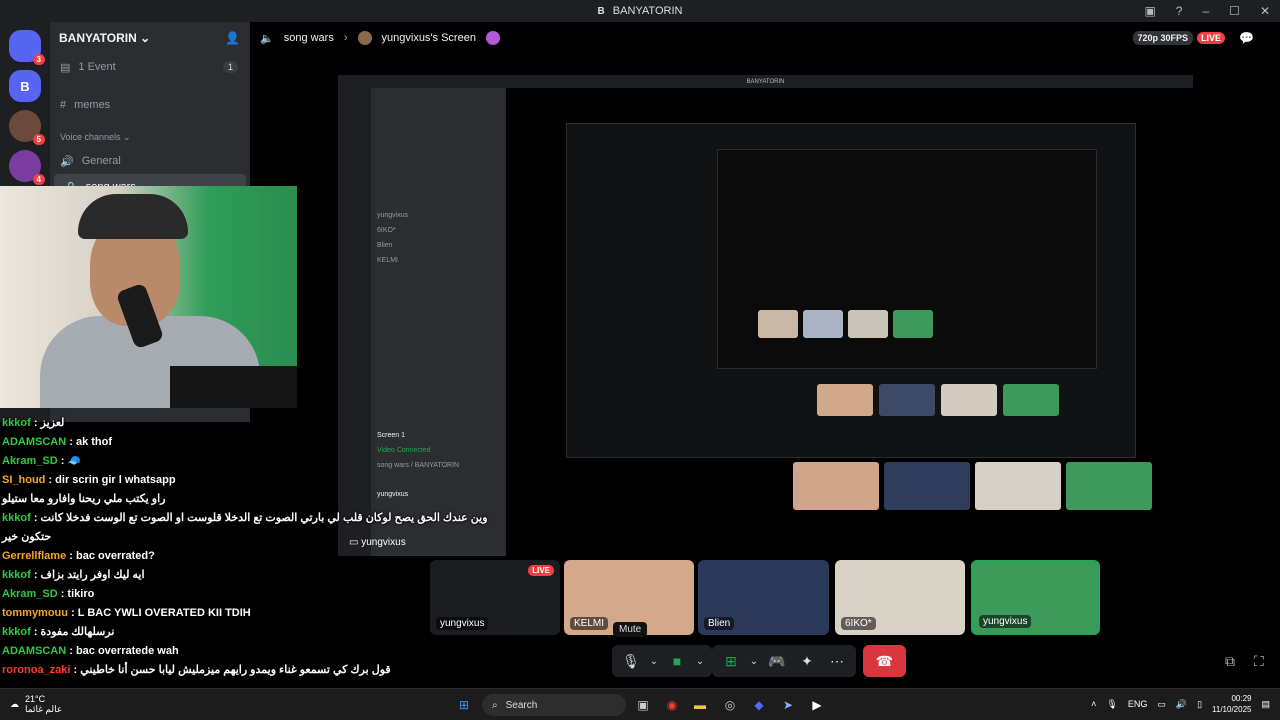 The image size is (1280, 720). What do you see at coordinates (1246, 38) in the screenshot?
I see `chat-icon: 💬` at bounding box center [1246, 38].